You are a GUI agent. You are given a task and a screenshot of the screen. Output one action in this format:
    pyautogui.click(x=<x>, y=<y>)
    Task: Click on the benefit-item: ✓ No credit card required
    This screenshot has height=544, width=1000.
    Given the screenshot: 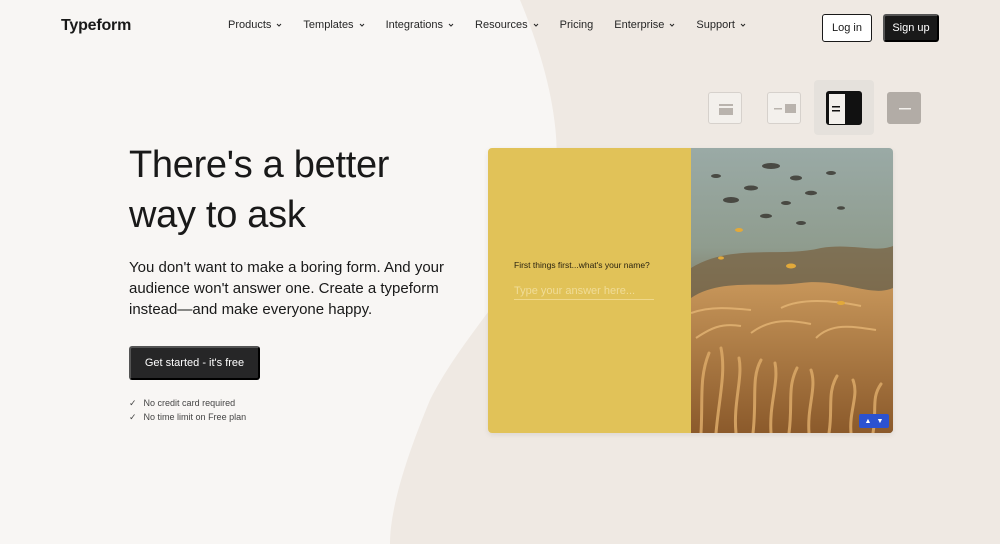 What is the action you would take?
    pyautogui.click(x=182, y=403)
    